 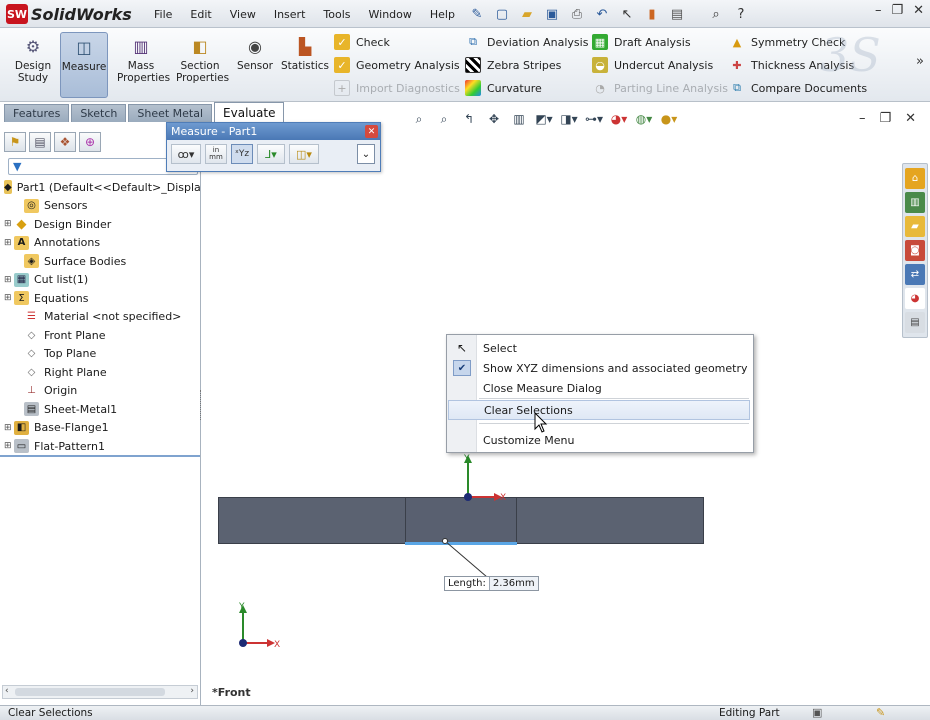 I want to click on length-label: Length:, so click(x=467, y=583).